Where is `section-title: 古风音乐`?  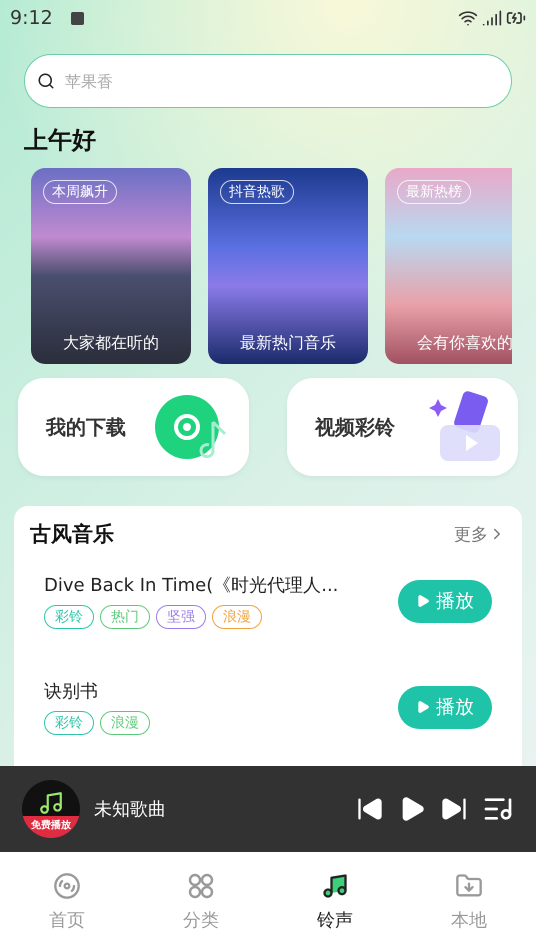 section-title: 古风音乐 is located at coordinates (72, 534).